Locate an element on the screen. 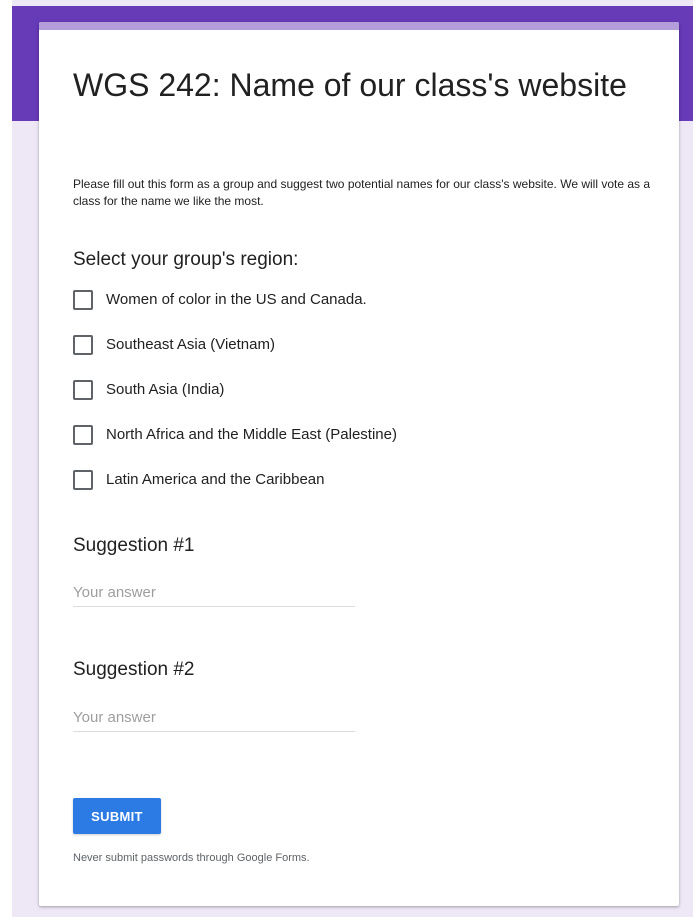  region-option-south-asia: South Asia (India) is located at coordinates (148, 390).